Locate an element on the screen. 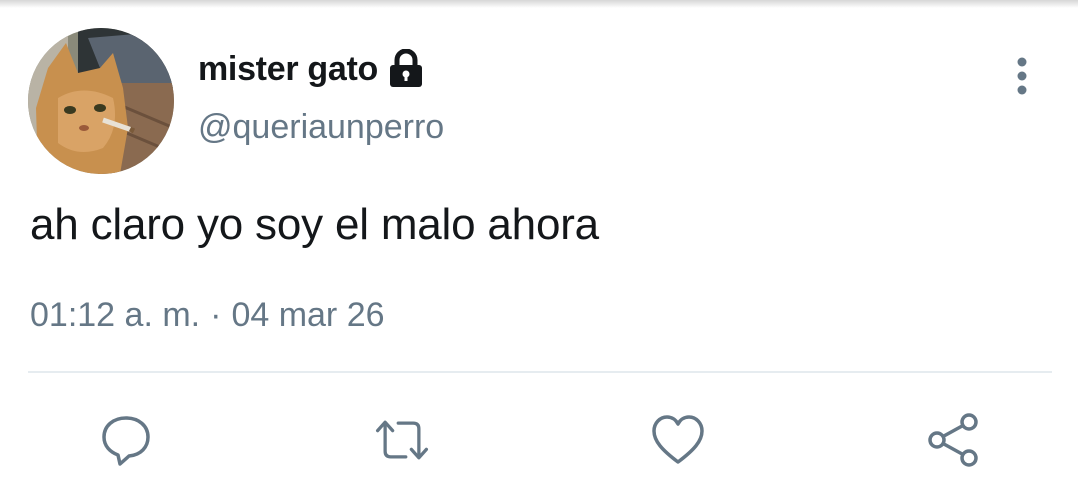  speech-bubble-icon is located at coordinates (126, 441).